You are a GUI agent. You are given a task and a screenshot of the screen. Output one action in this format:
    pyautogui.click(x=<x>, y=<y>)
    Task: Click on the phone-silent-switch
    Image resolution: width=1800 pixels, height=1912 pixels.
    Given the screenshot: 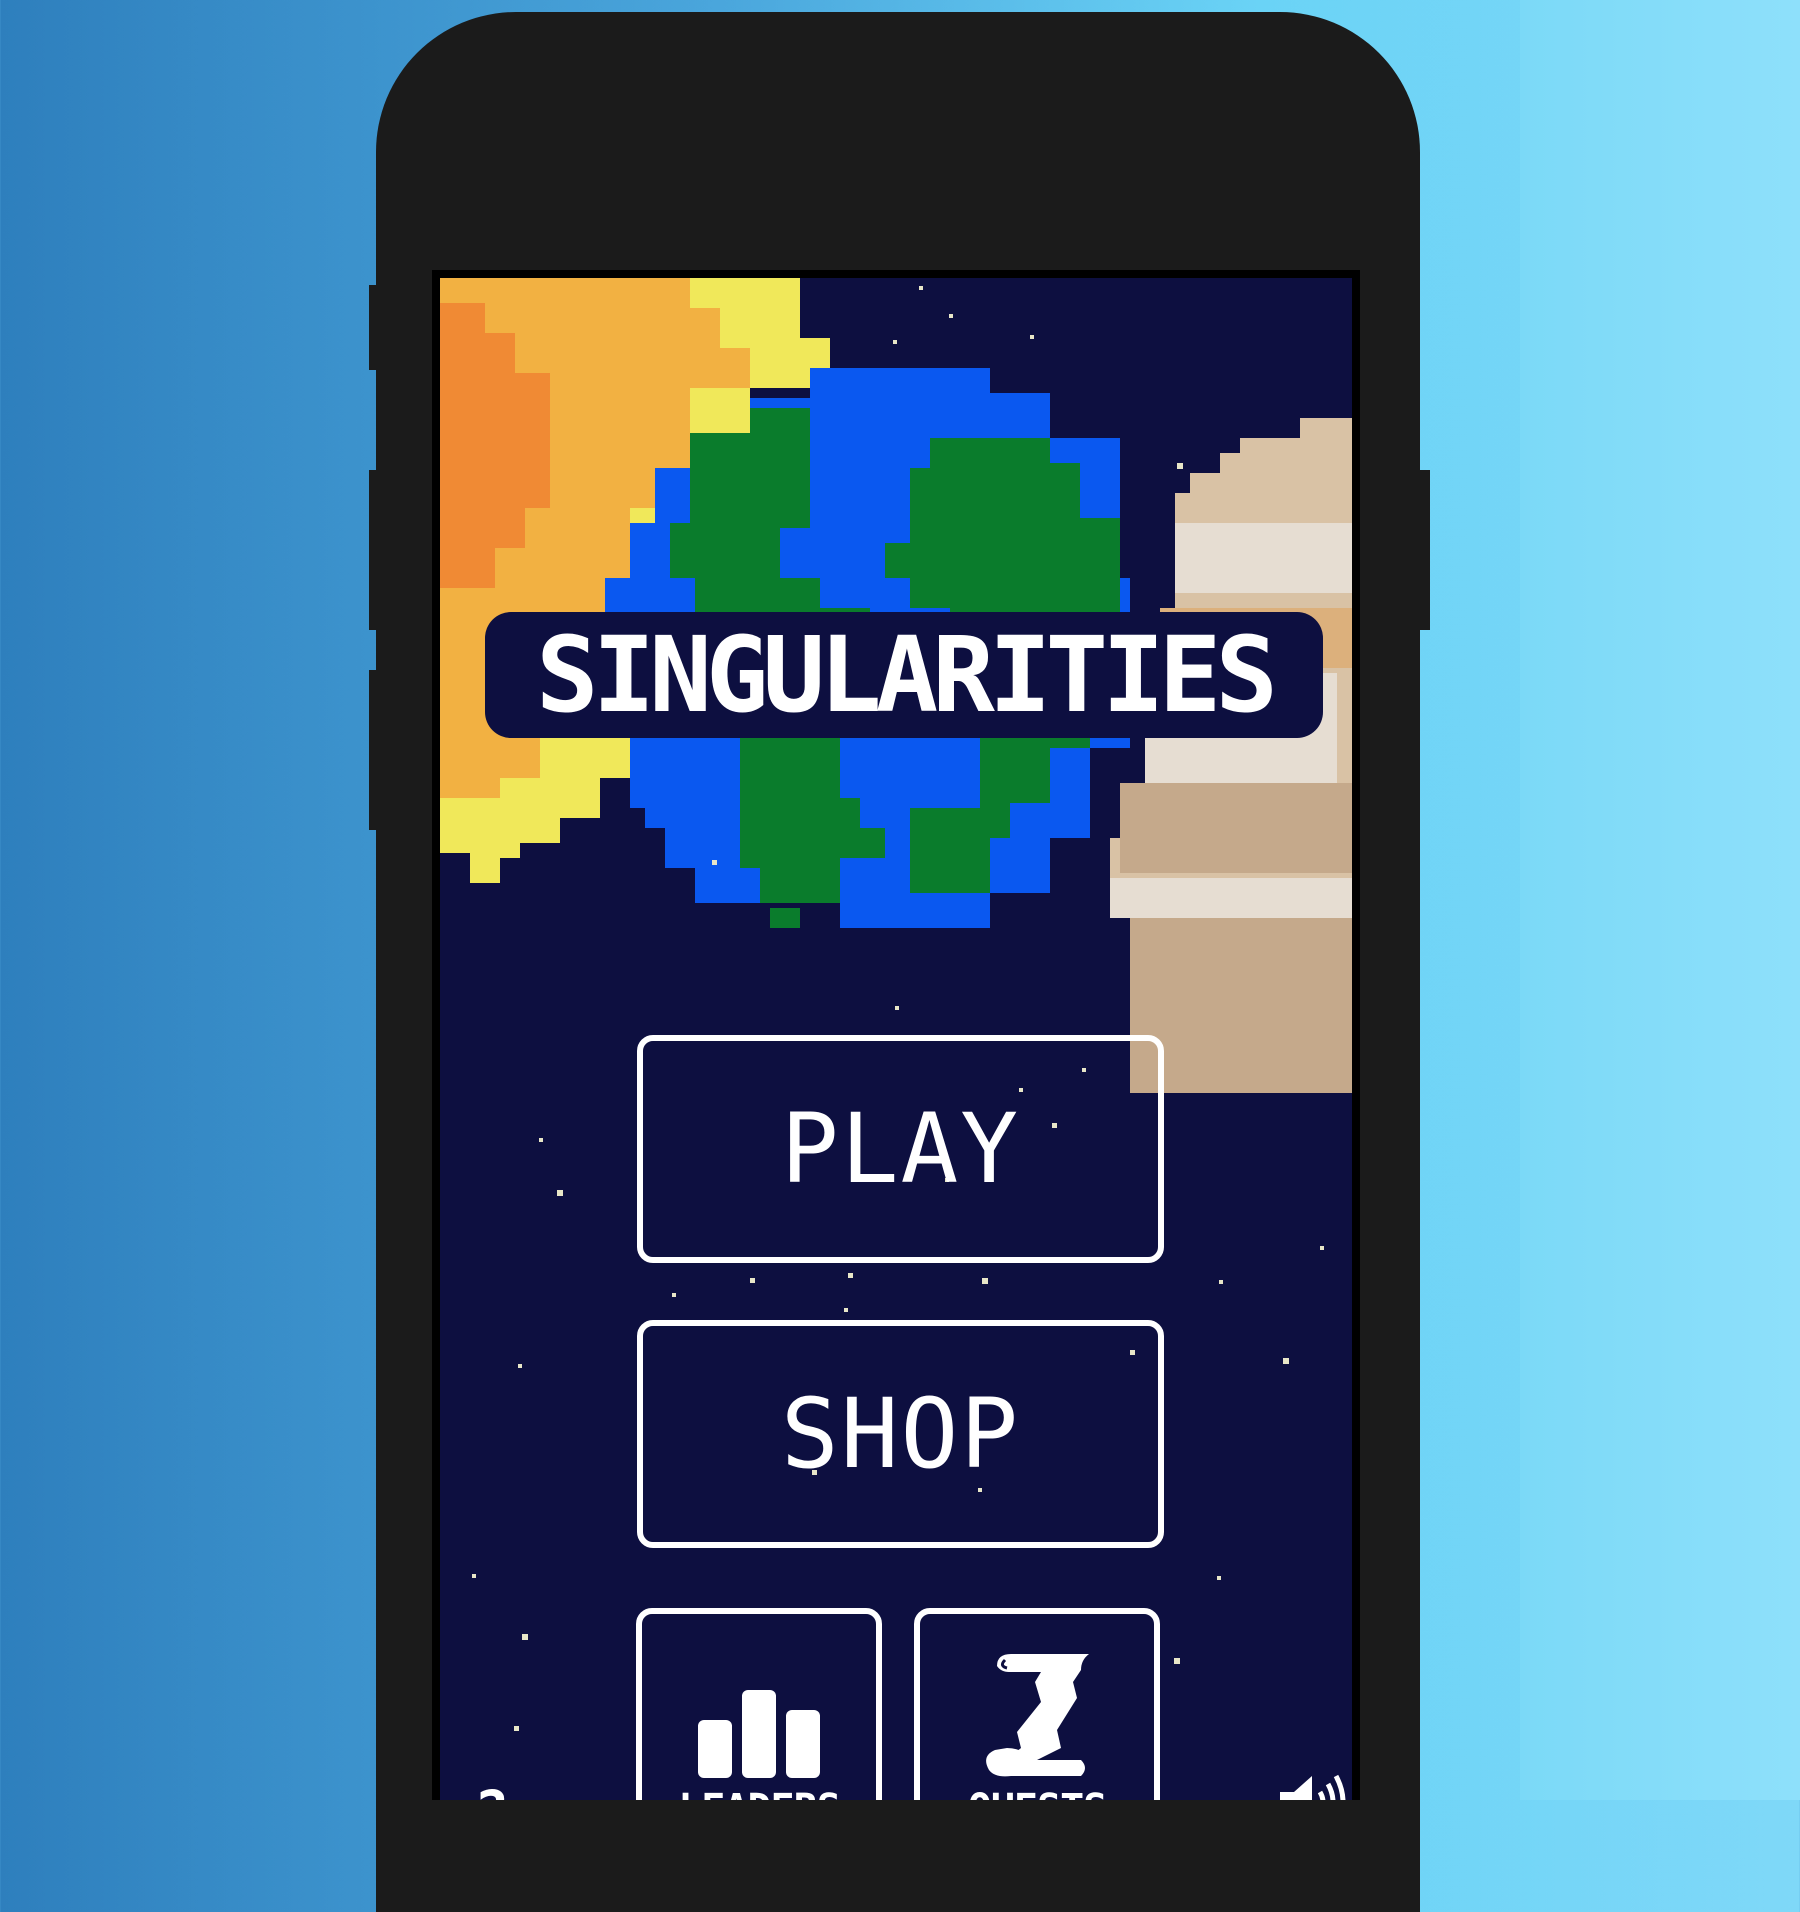 What is the action you would take?
    pyautogui.click(x=374, y=327)
    